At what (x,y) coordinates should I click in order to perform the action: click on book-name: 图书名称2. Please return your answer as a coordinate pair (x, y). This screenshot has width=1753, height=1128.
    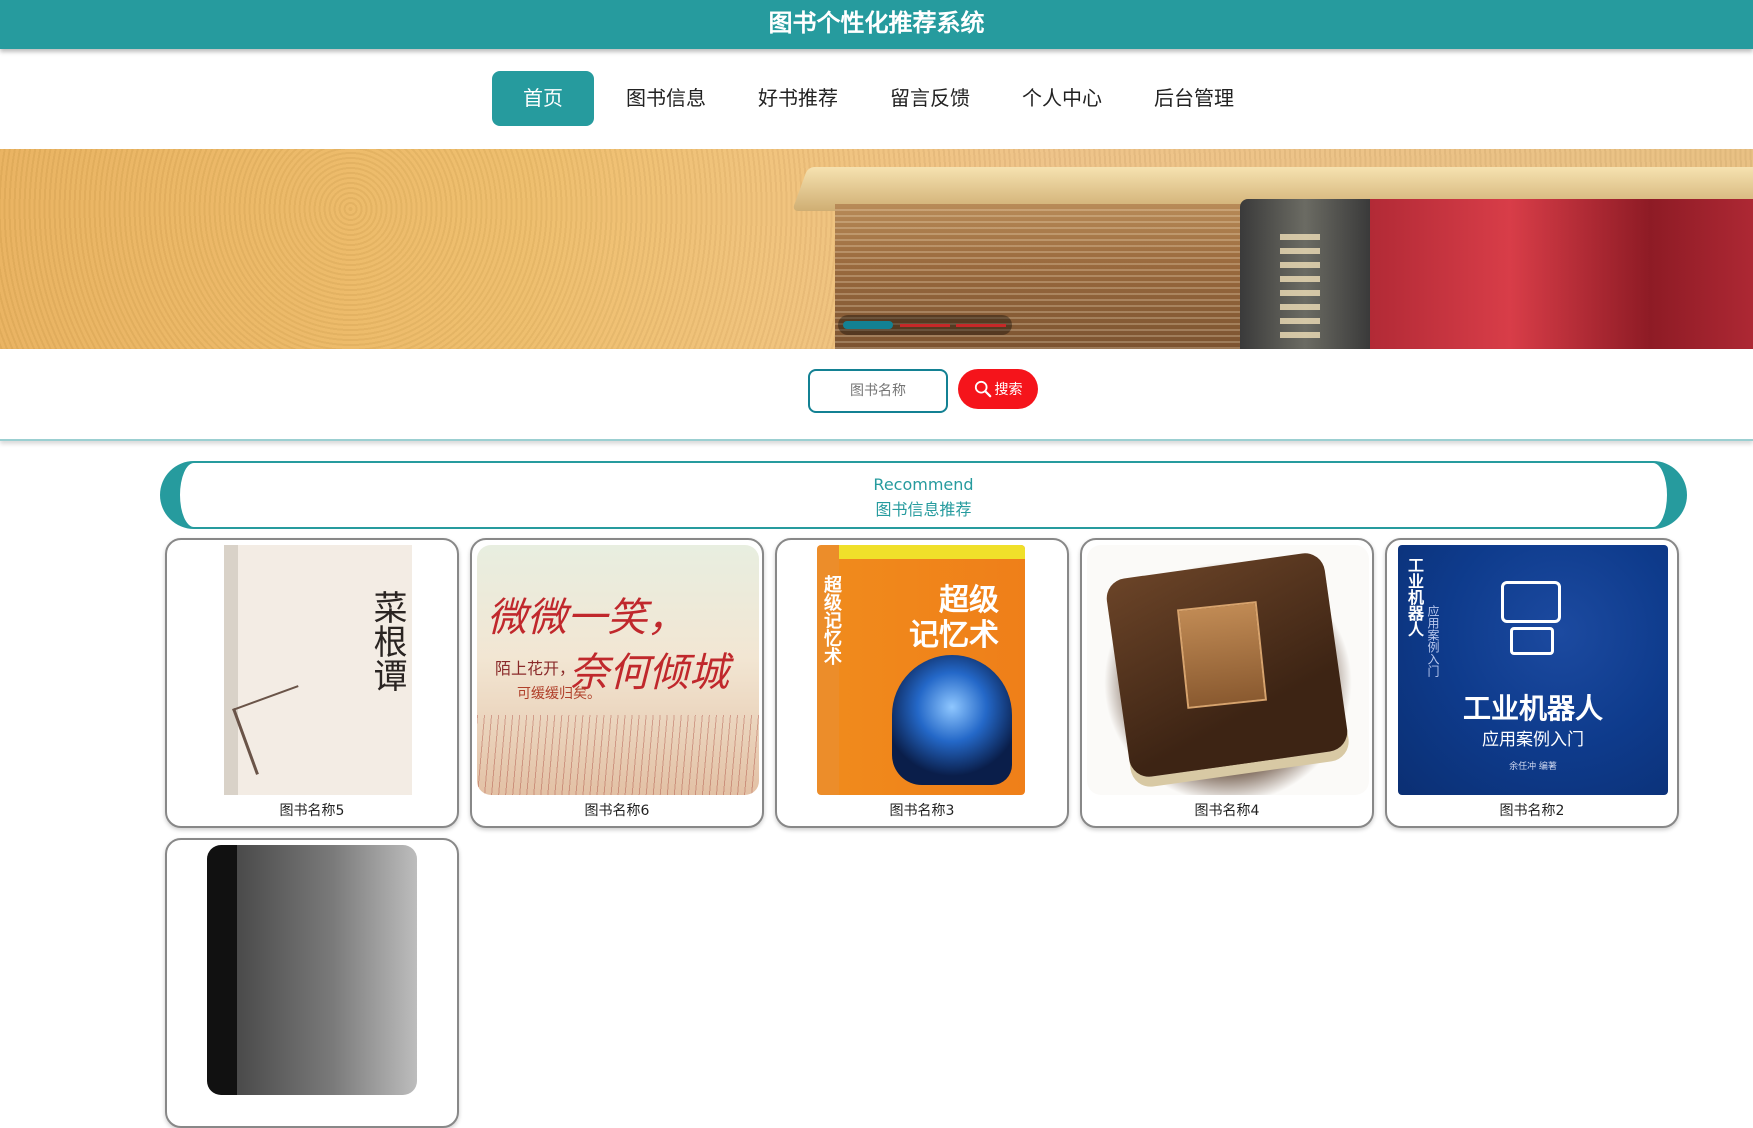
    Looking at the image, I should click on (1532, 810).